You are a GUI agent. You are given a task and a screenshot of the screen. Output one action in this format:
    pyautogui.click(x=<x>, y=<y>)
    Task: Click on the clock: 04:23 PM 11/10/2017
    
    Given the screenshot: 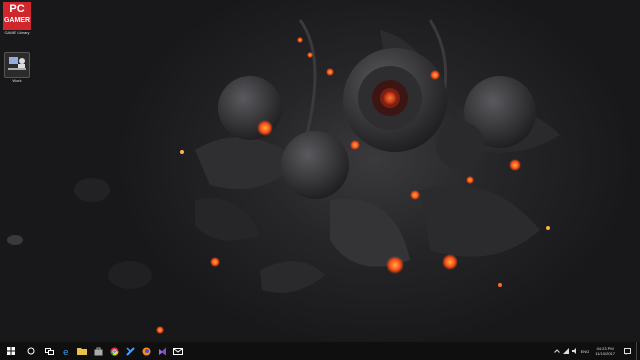 What is the action you would take?
    pyautogui.click(x=605, y=351)
    